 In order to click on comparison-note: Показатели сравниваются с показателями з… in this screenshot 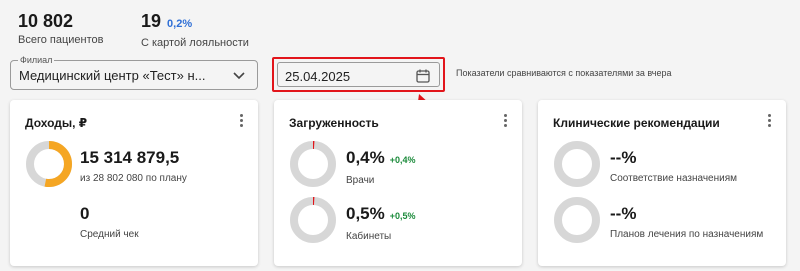, I will do `click(564, 73)`.